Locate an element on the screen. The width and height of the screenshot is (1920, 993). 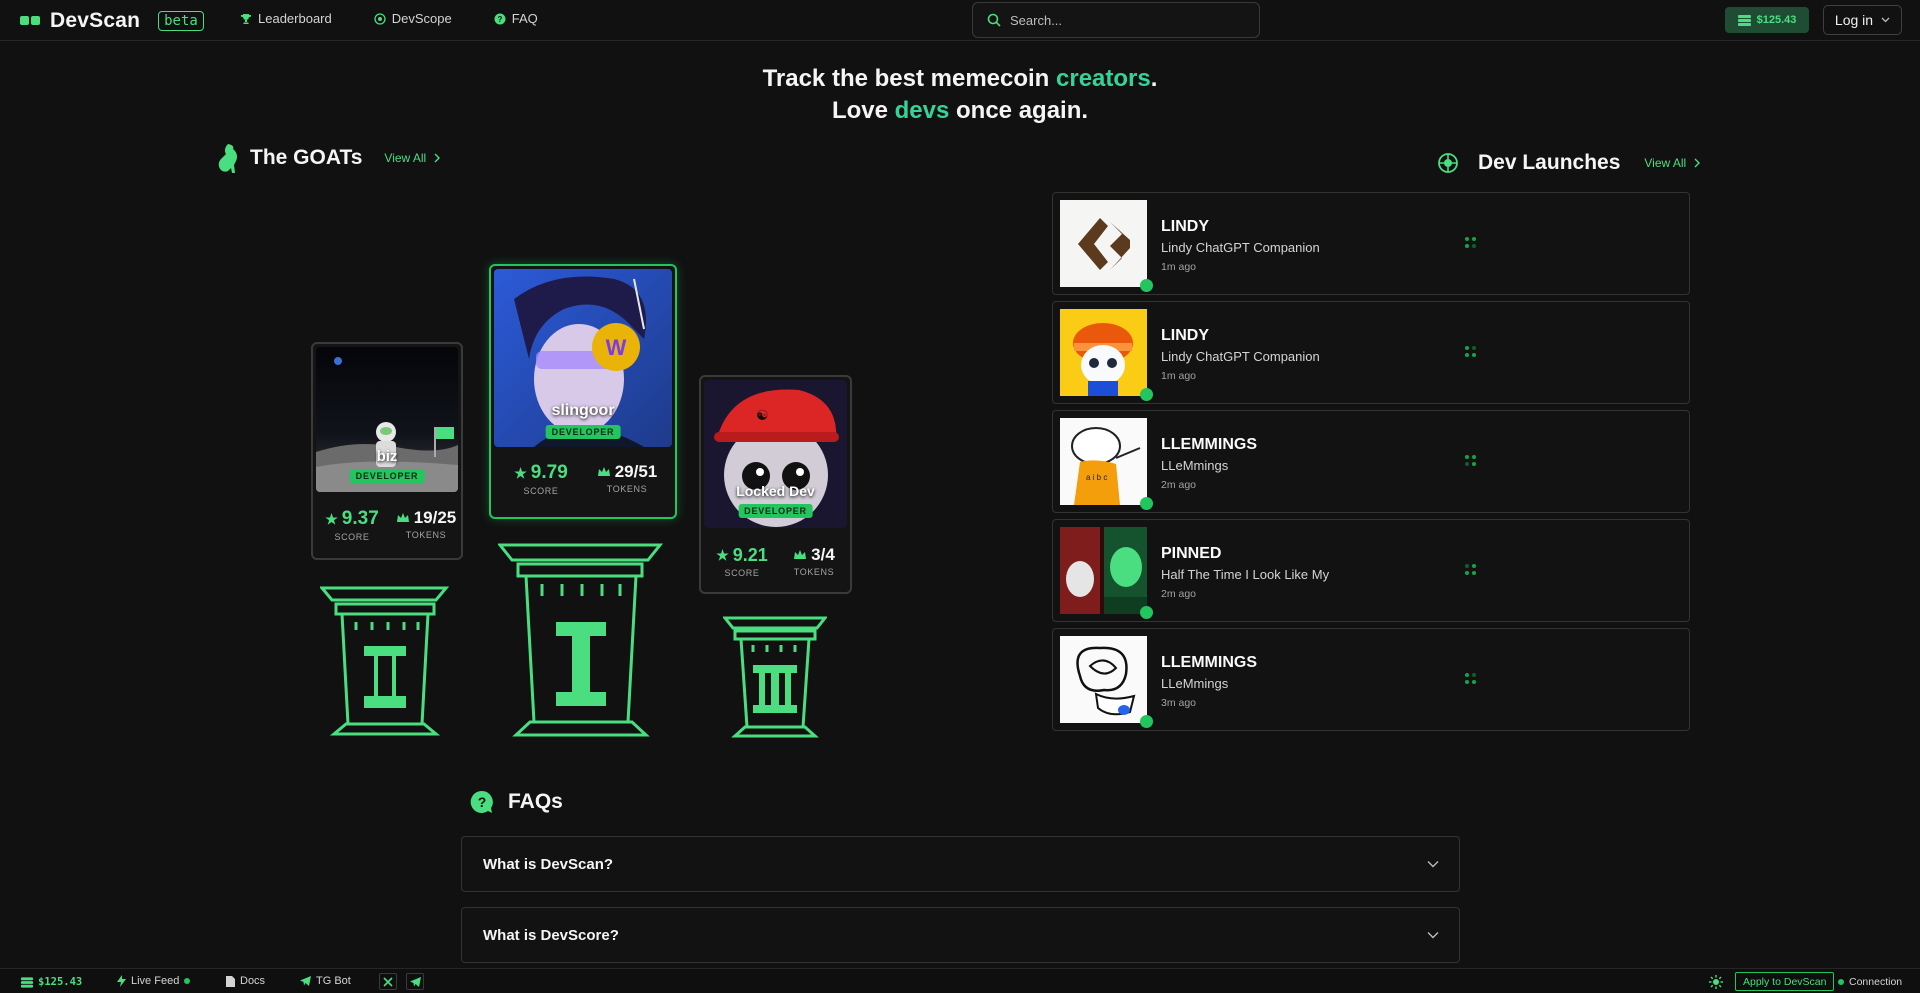
footer-balance: $125.43 is located at coordinates (51, 982).